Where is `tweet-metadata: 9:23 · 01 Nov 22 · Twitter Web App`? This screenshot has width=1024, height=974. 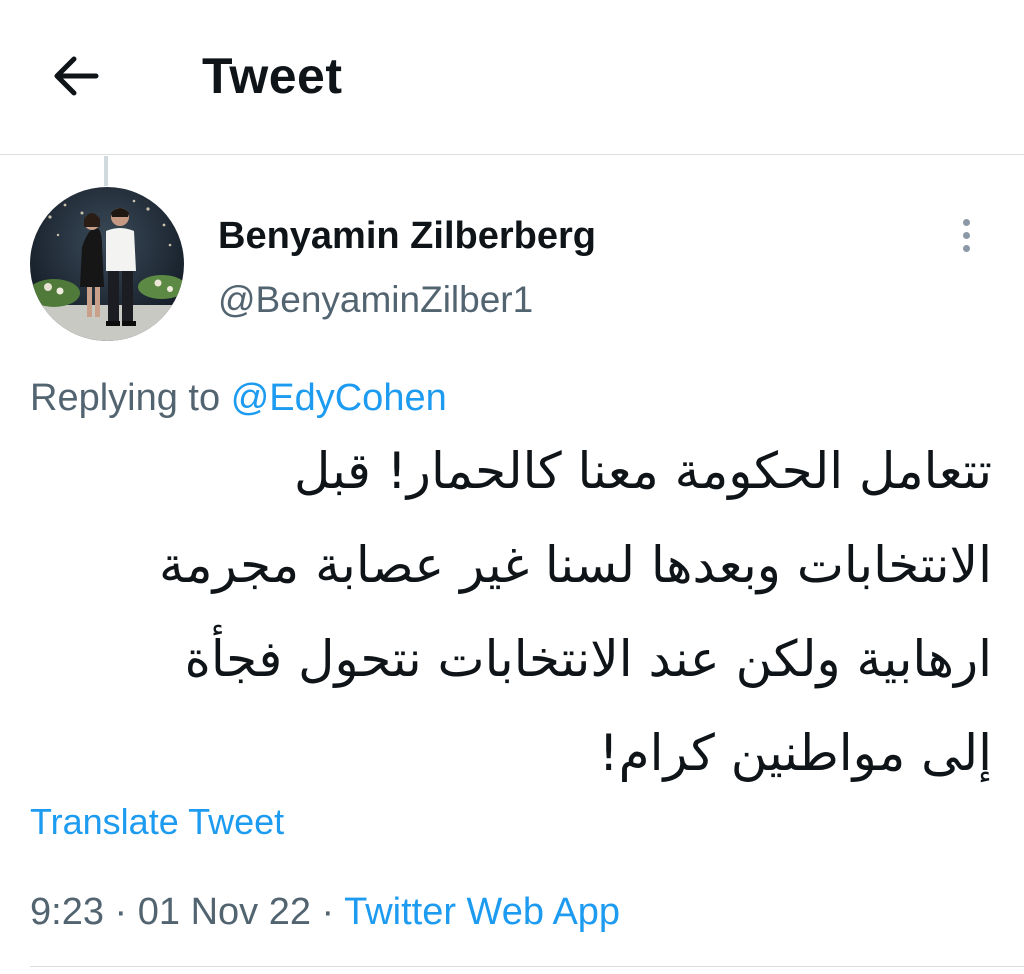 tweet-metadata: 9:23 · 01 Nov 22 · Twitter Web App is located at coordinates (325, 912).